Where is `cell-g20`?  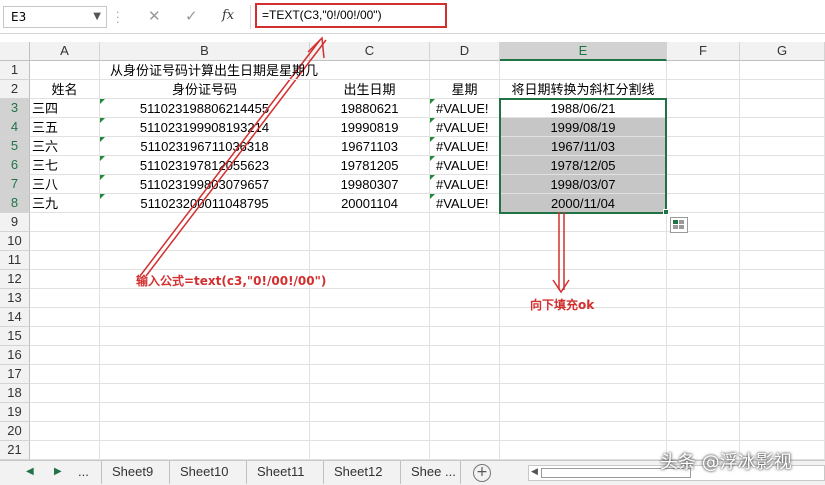
cell-g20 is located at coordinates (782, 431).